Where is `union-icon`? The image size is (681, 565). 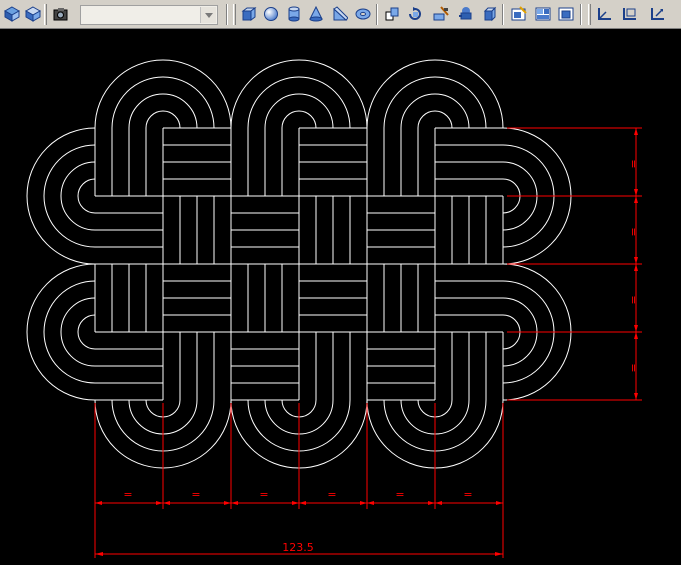 union-icon is located at coordinates (466, 14).